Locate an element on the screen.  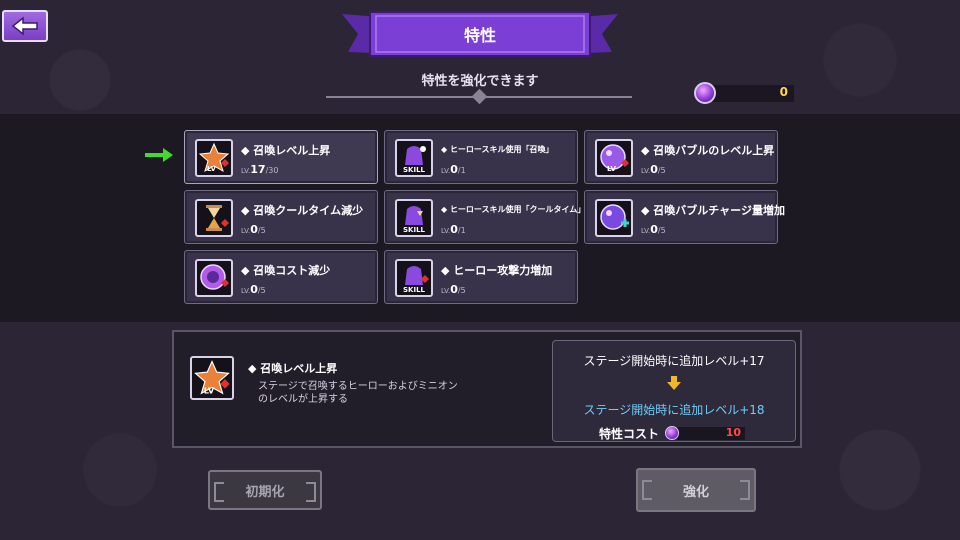
orb-cost-icon is located at coordinates (214, 278).